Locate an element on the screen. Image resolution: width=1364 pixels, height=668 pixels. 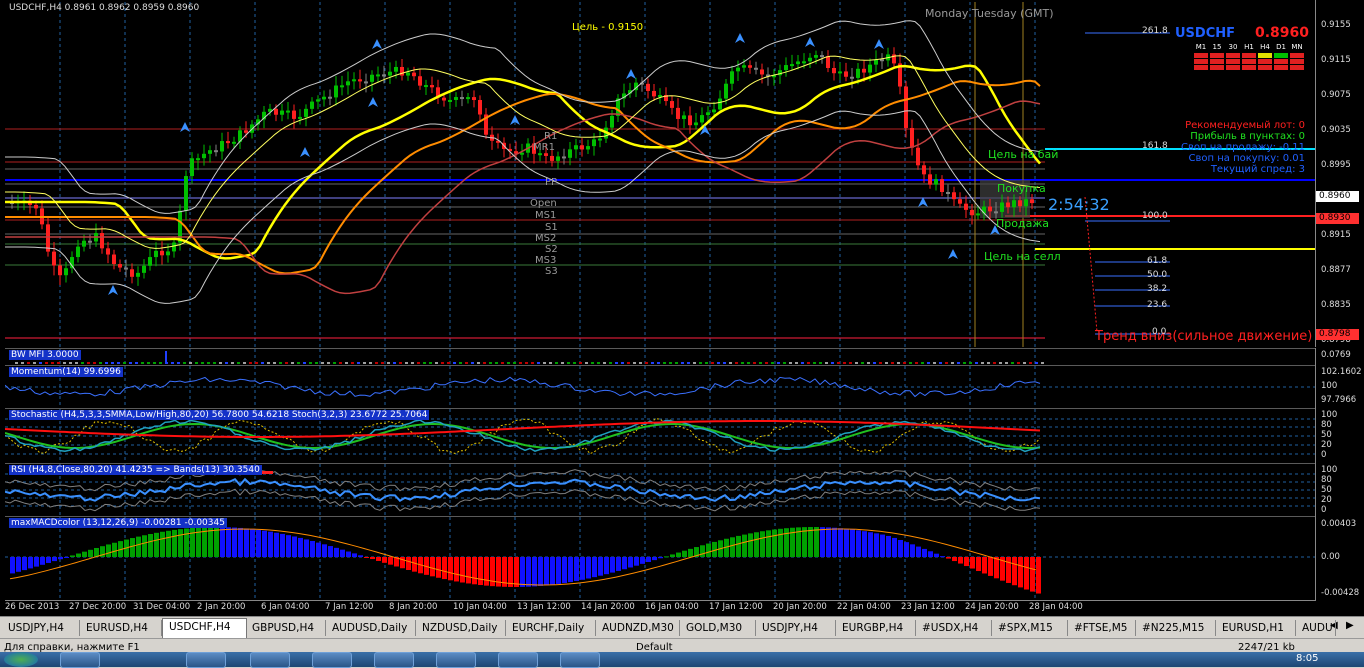
taskbar-skype-icon is located at coordinates (456, 660).